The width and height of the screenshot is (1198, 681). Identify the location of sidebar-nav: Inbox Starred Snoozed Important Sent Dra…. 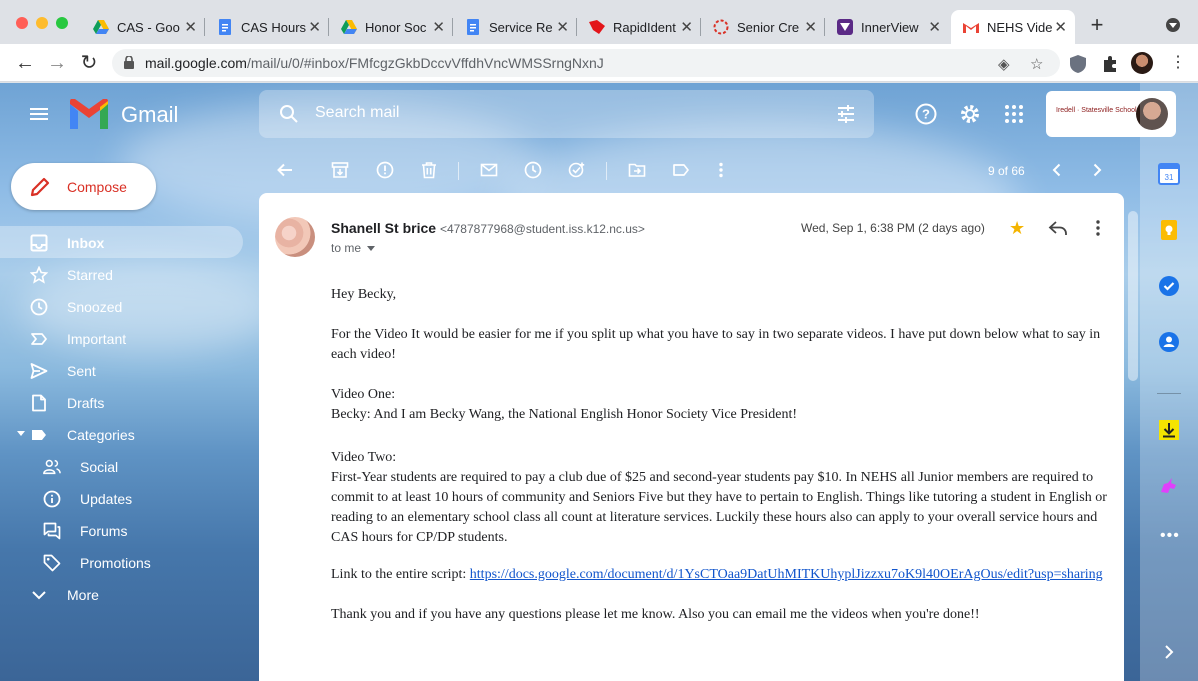
(122, 418).